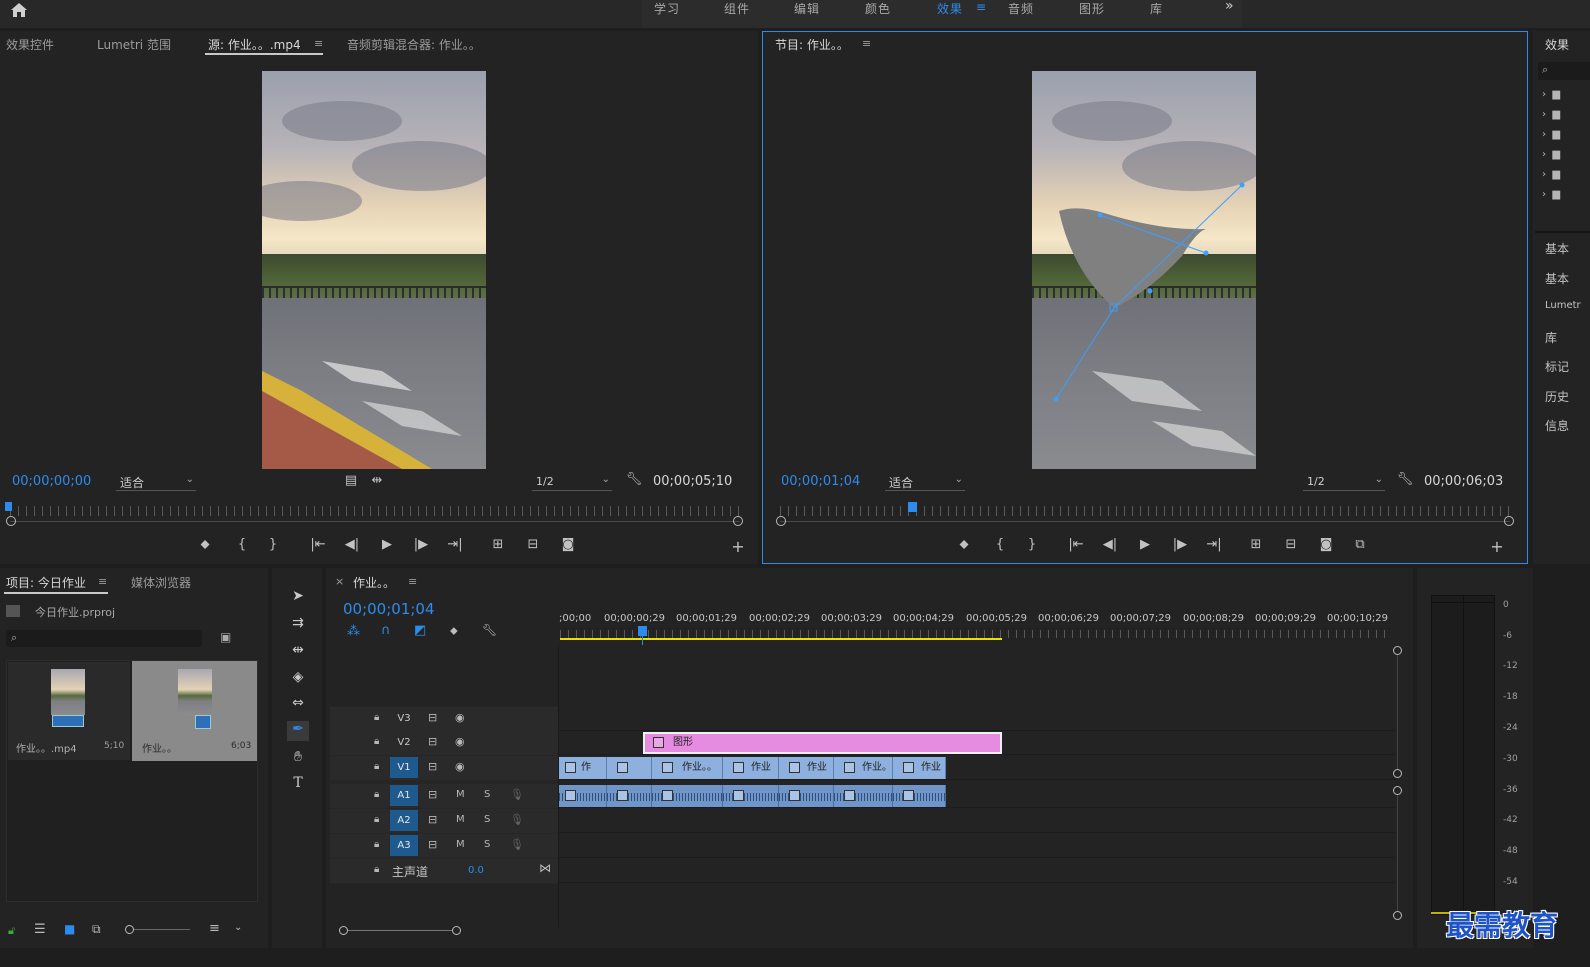 The height and width of the screenshot is (967, 1590). What do you see at coordinates (225, 637) in the screenshot?
I see `new-bin-icon: ▣` at bounding box center [225, 637].